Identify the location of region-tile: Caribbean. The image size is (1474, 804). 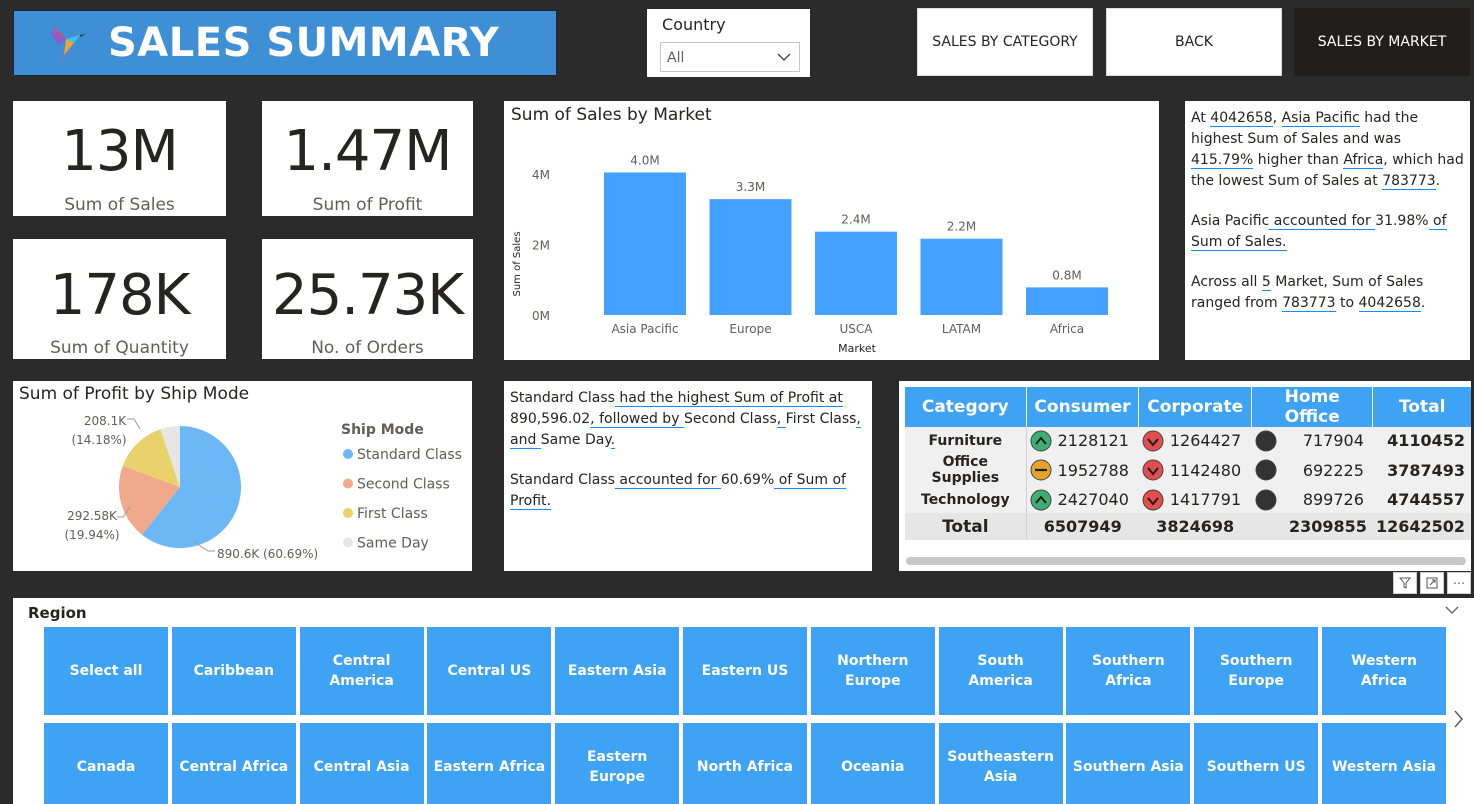
(233, 671).